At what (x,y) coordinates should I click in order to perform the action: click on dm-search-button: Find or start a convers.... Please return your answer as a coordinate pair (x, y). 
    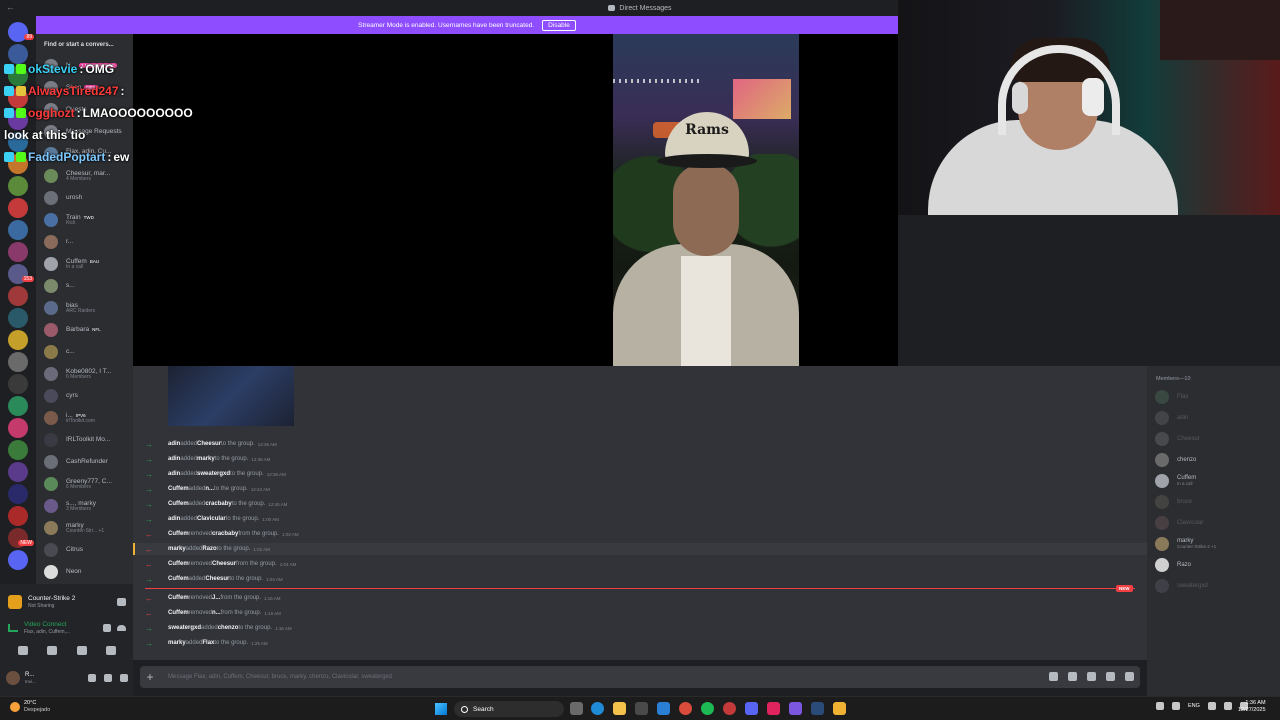
    Looking at the image, I should click on (79, 45).